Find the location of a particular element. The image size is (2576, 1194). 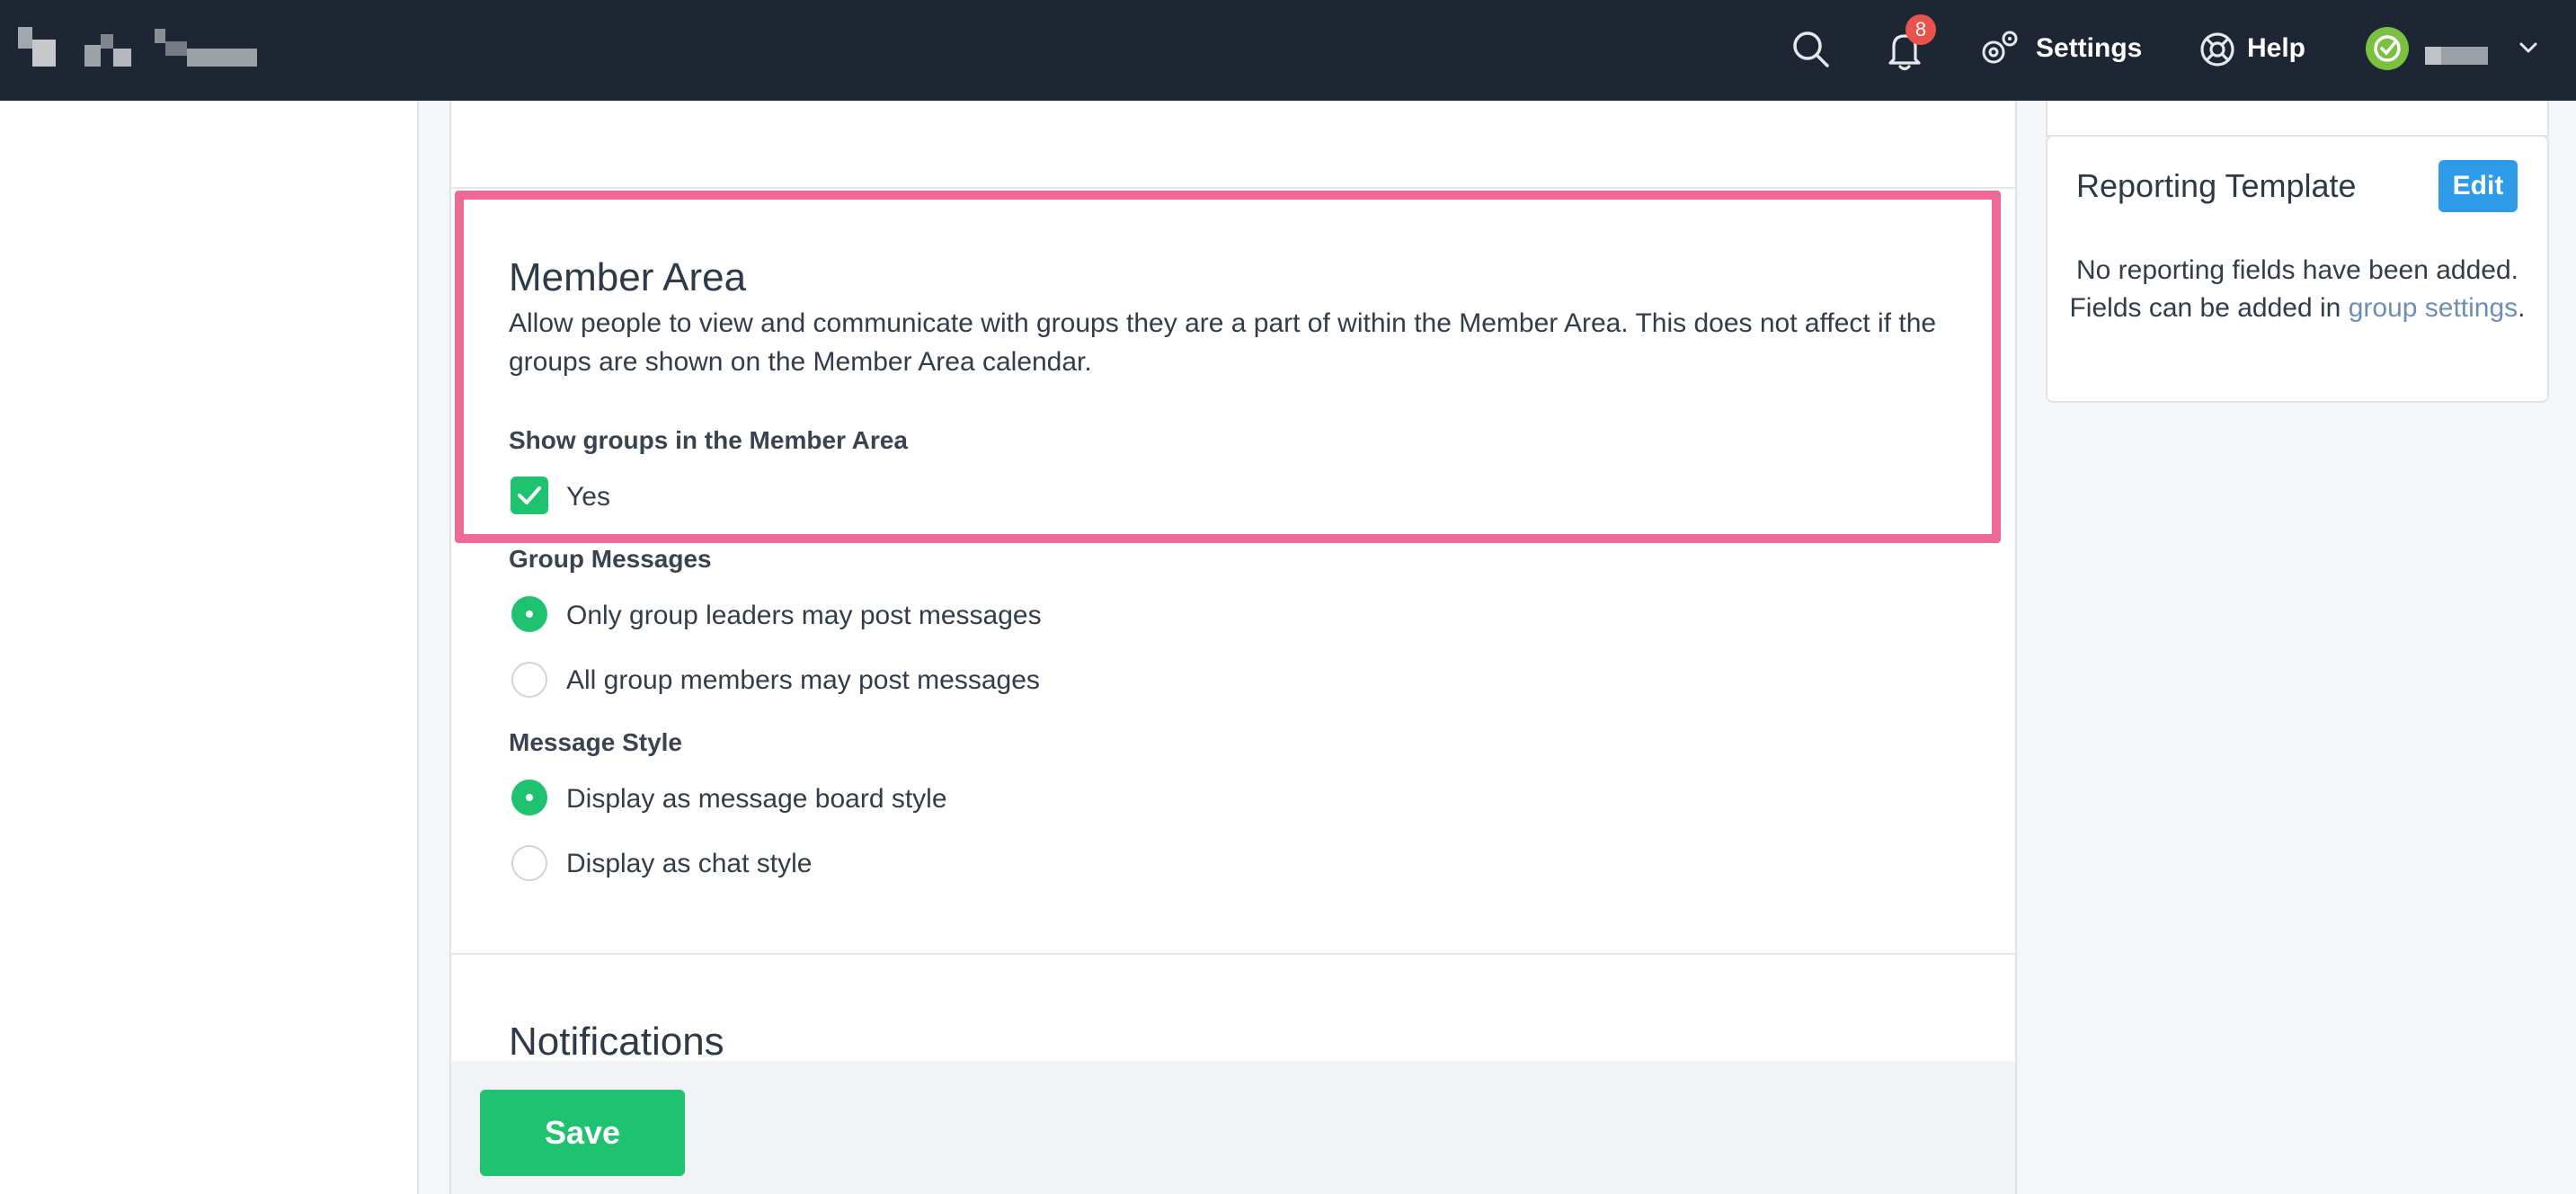

group-settings-link: group settings is located at coordinates (2433, 308).